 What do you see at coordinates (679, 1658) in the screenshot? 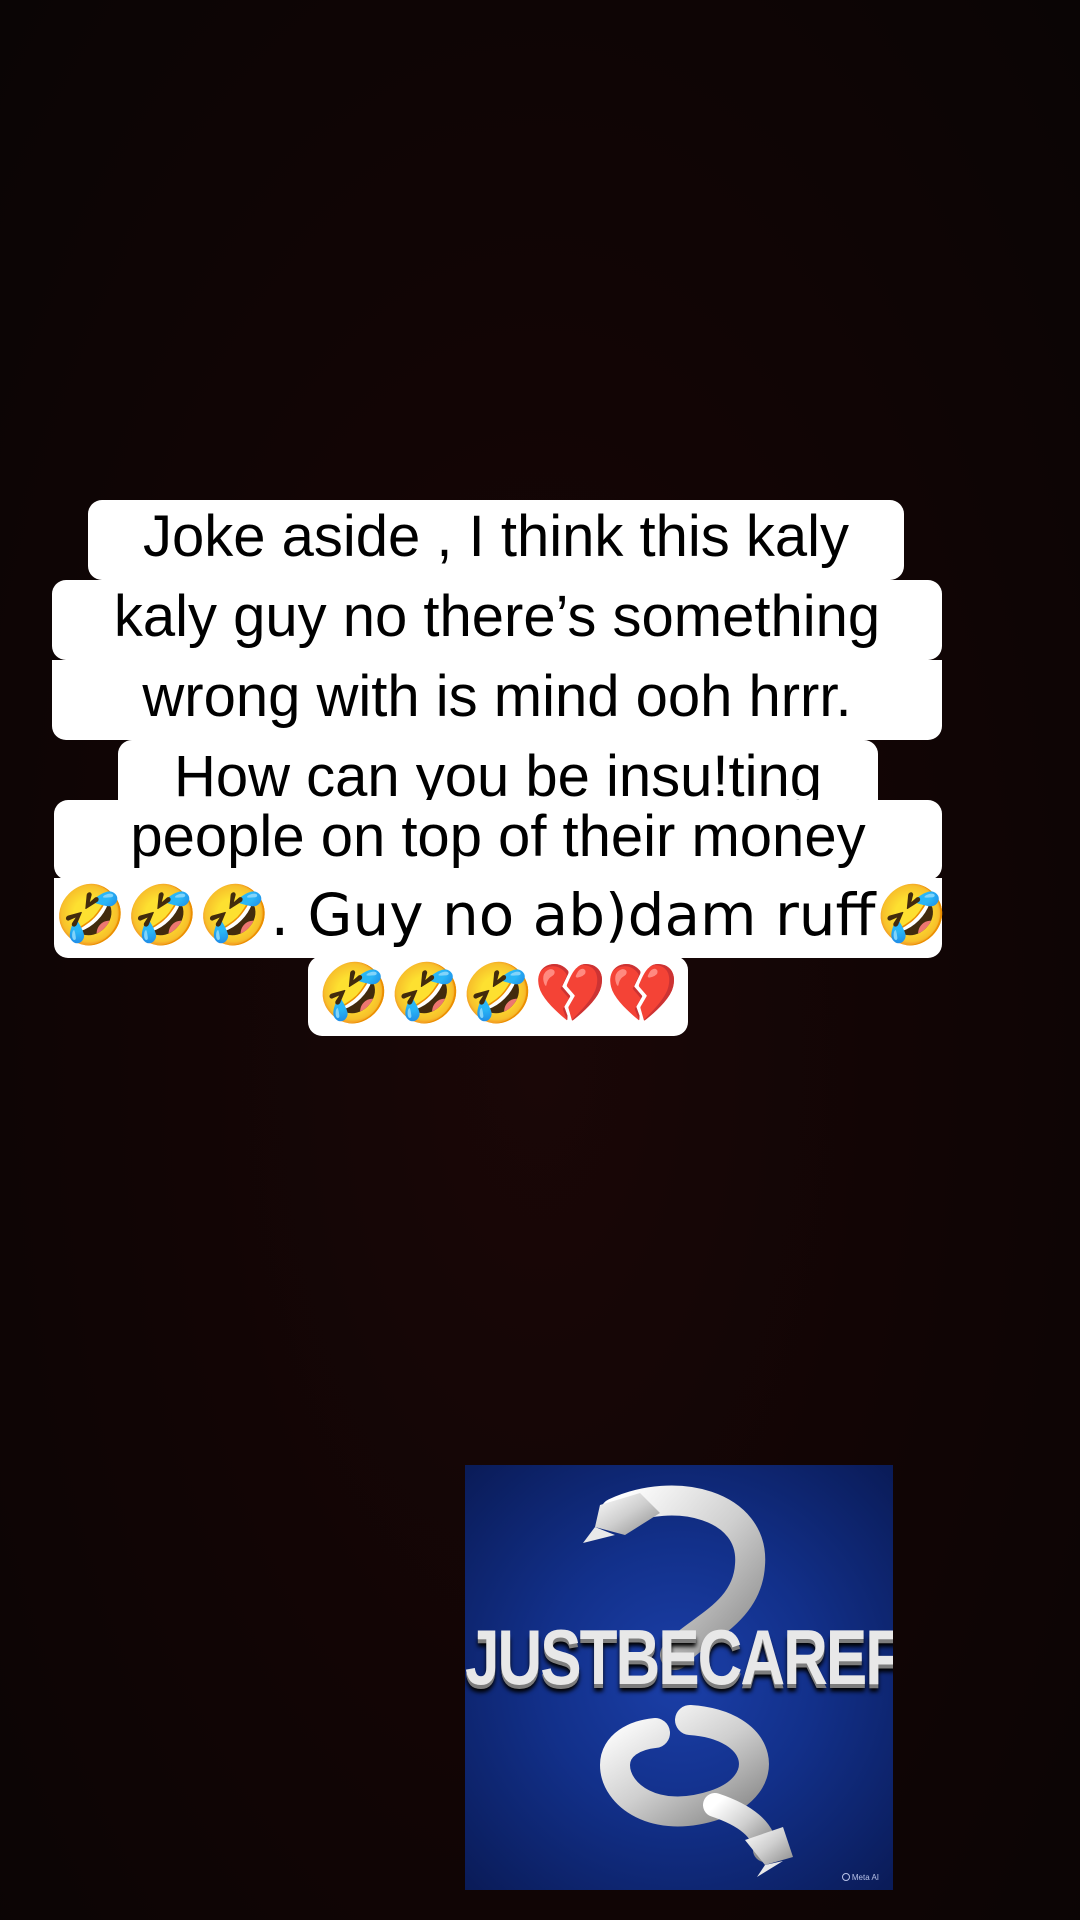
I see `logo-wordmark: JUSTBECAREFUL` at bounding box center [679, 1658].